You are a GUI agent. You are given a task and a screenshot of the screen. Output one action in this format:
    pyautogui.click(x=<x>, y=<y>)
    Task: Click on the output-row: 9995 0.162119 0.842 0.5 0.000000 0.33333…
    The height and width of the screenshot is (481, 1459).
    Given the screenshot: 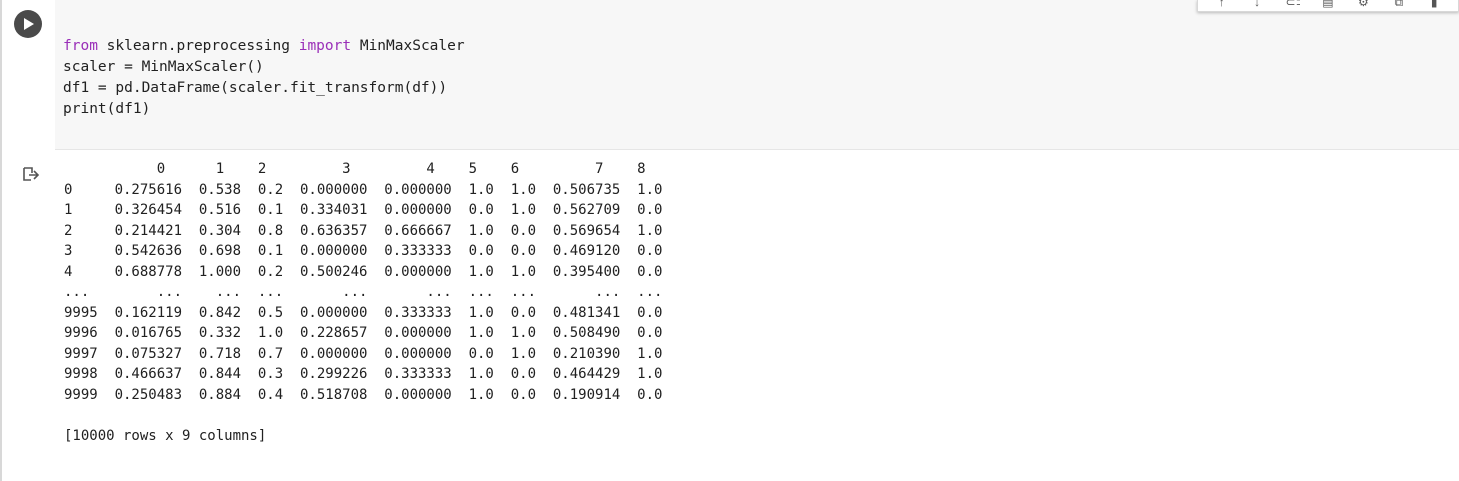 What is the action you would take?
    pyautogui.click(x=363, y=312)
    